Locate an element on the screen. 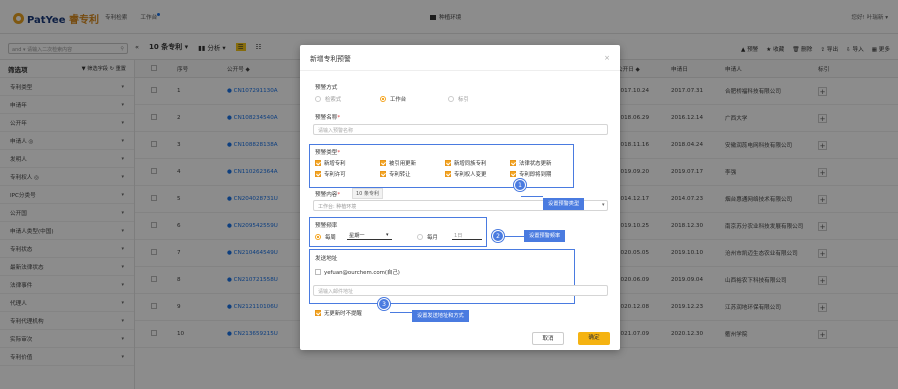 The height and width of the screenshot is (389, 898). content-label-text: 预警内容 is located at coordinates (326, 195).